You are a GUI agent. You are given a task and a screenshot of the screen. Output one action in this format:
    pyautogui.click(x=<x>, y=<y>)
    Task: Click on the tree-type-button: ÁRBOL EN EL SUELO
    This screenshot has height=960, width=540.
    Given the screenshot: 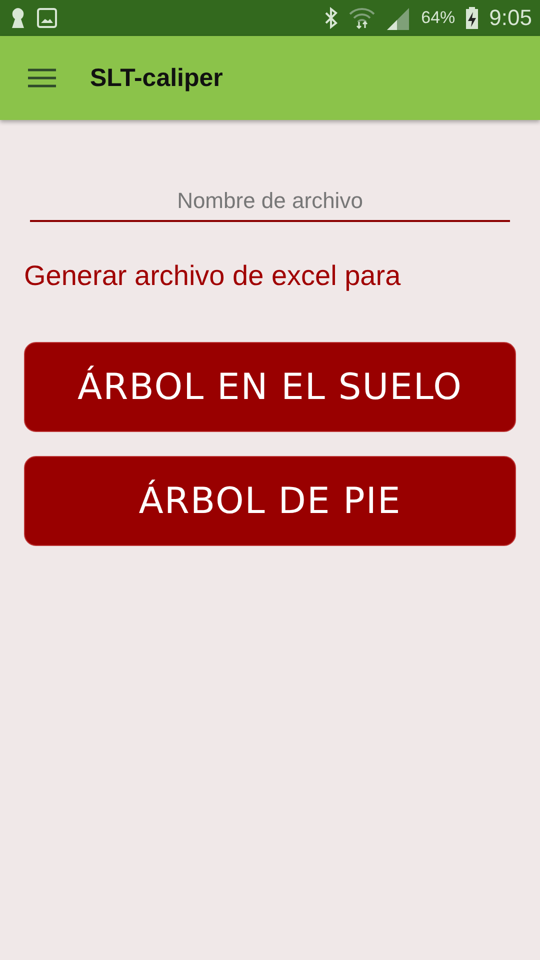 What is the action you would take?
    pyautogui.click(x=270, y=387)
    